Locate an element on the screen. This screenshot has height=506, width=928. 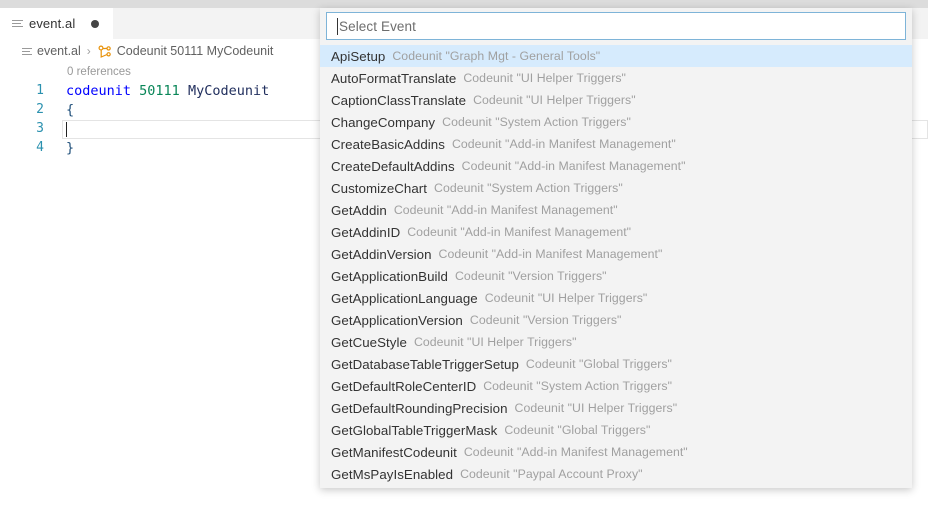
list-item-name: GetMsPayIsEnabled is located at coordinates (392, 474).